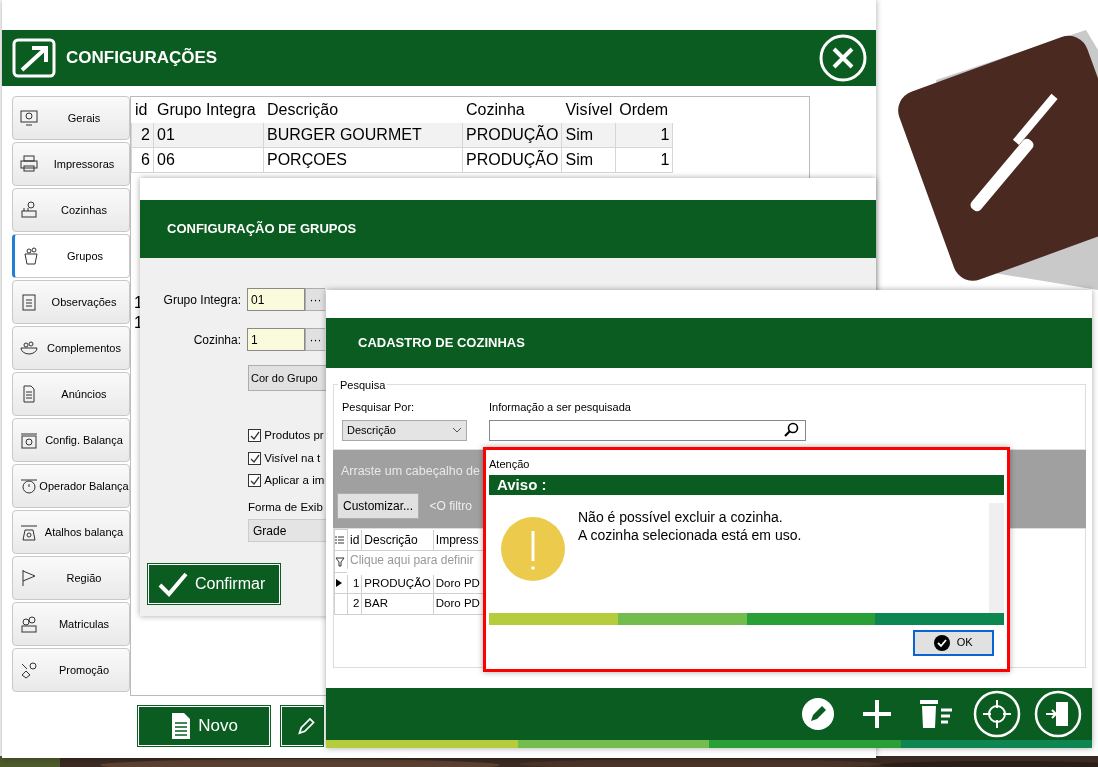 This screenshot has width=1098, height=767. Describe the element at coordinates (509, 464) in the screenshot. I see `dialog-title: Atenção` at that location.